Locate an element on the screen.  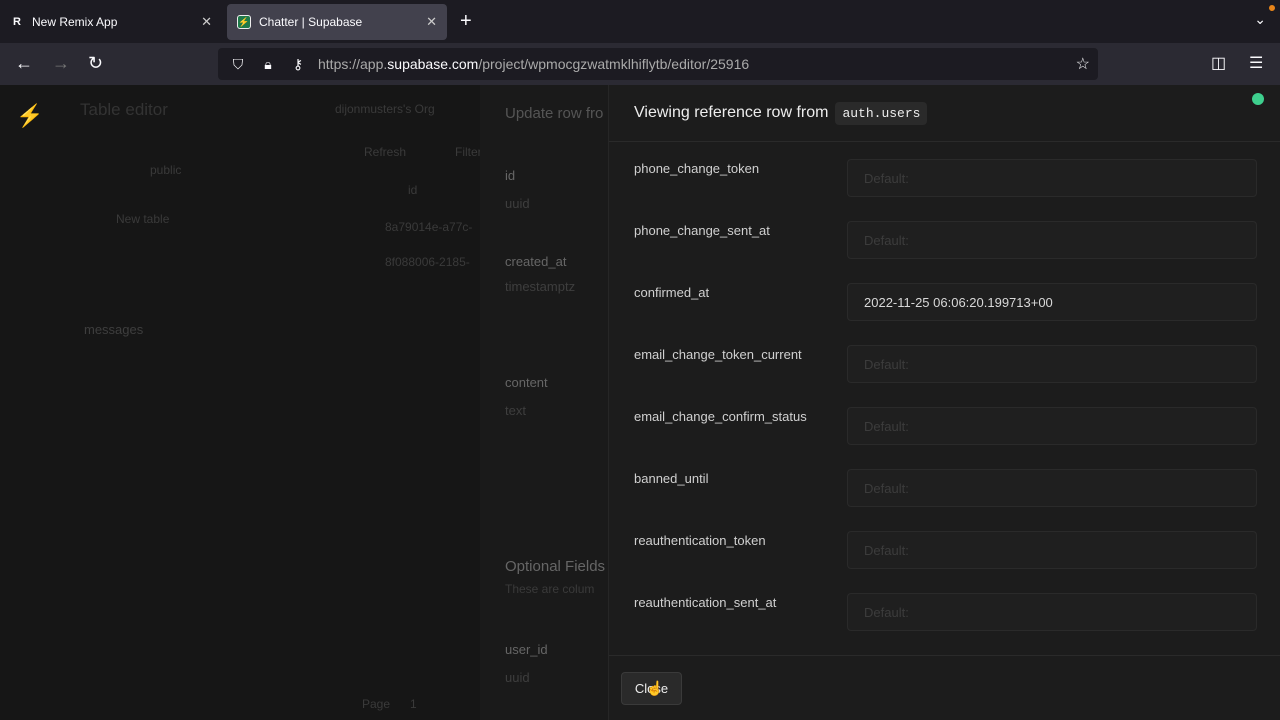
schema-select: public is located at coordinates (165, 170).